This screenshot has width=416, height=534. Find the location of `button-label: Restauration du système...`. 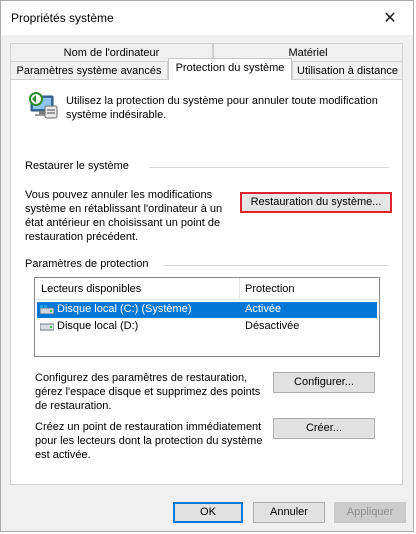

button-label: Restauration du système... is located at coordinates (316, 202).